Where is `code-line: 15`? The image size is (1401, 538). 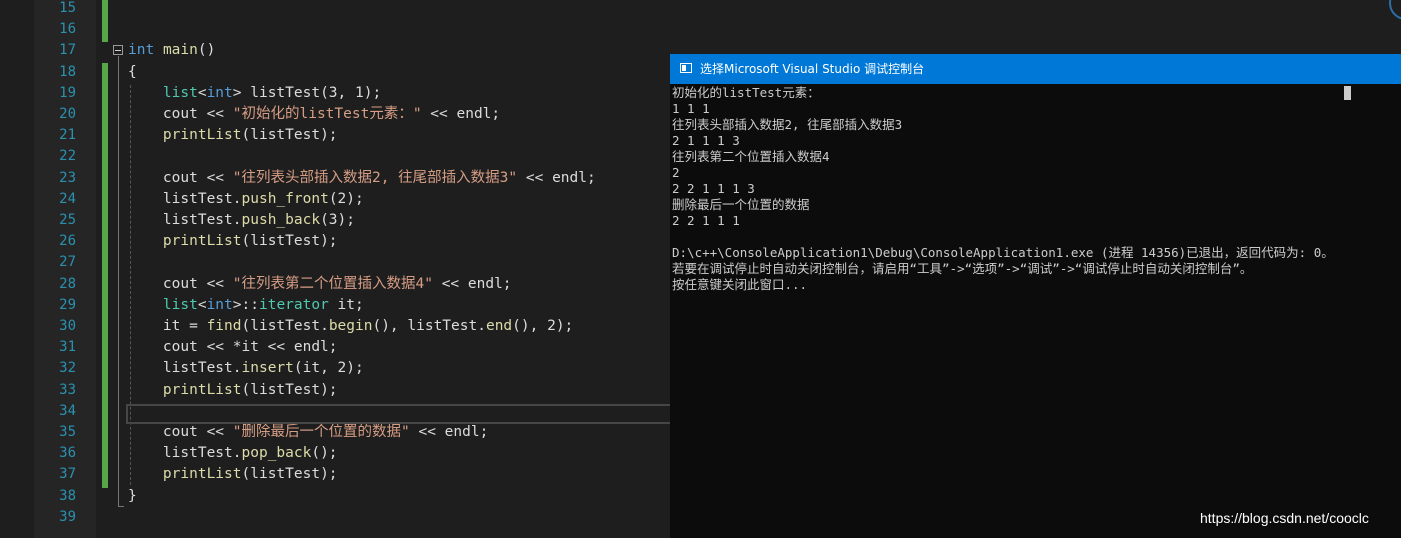
code-line: 15 is located at coordinates (700, 9).